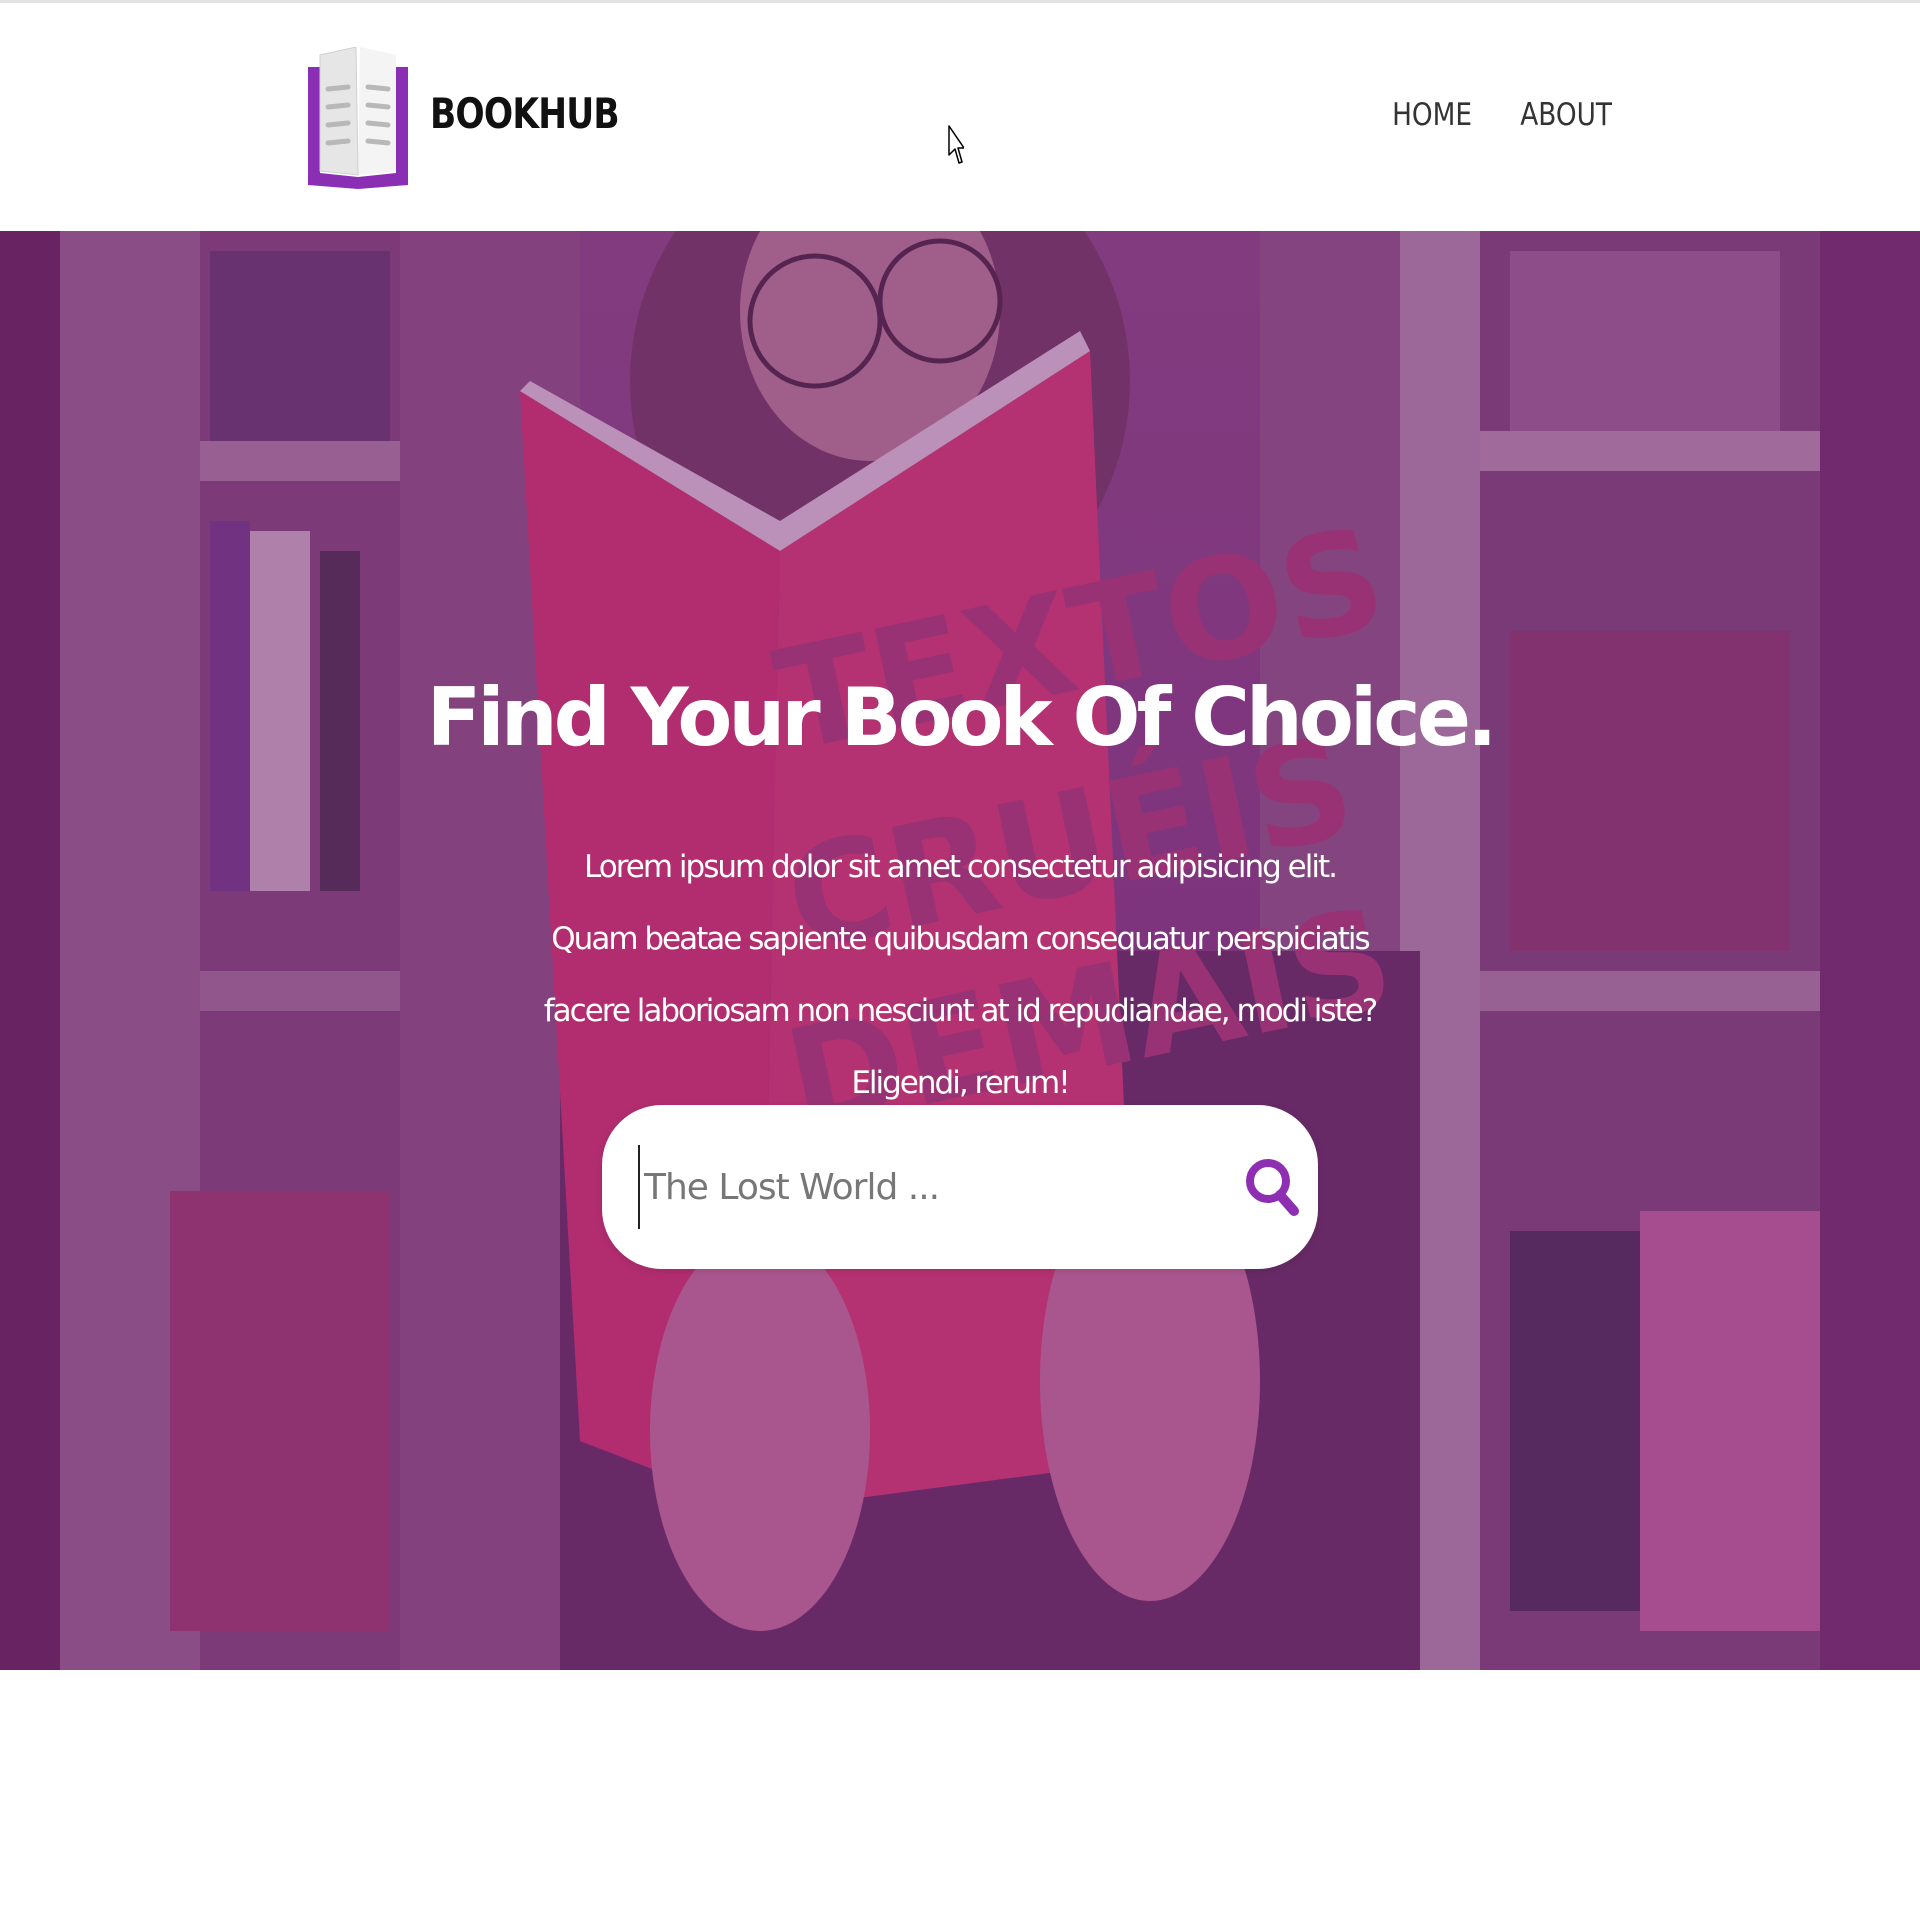  Describe the element at coordinates (525, 113) in the screenshot. I see `brand-name: BOOKHUB` at that location.